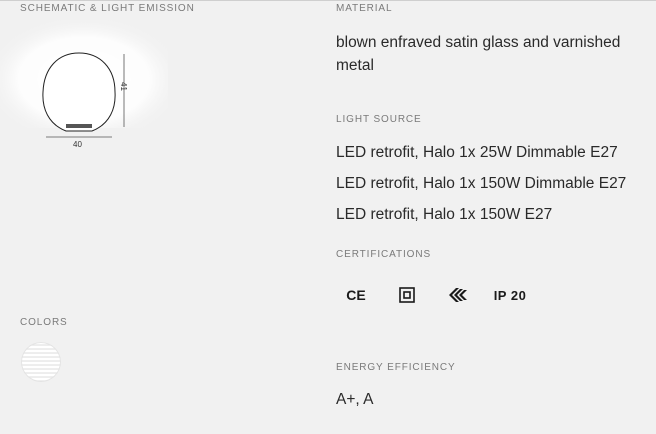 The height and width of the screenshot is (434, 656). I want to click on emc-mark-icon, so click(458, 295).